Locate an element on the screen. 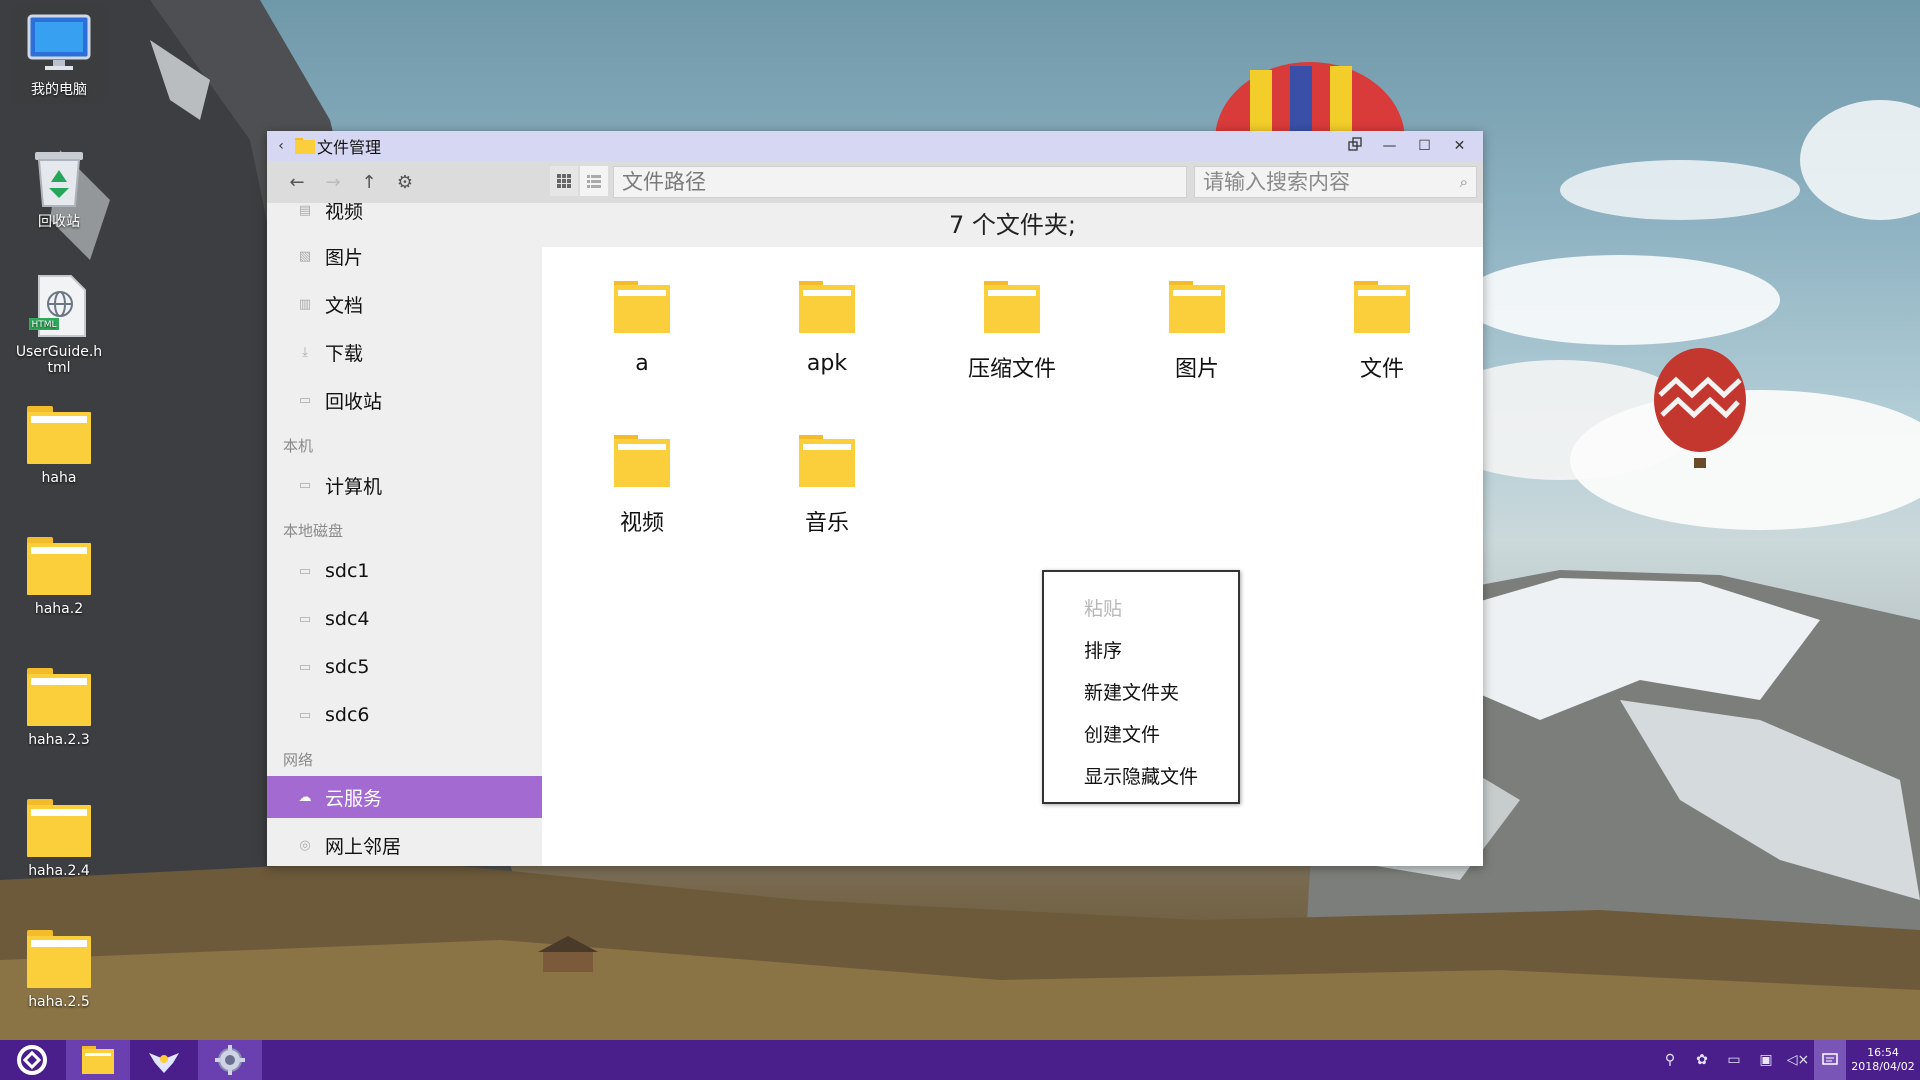 The height and width of the screenshot is (1080, 1920). folder-item-videos: 视频 is located at coordinates (642, 486).